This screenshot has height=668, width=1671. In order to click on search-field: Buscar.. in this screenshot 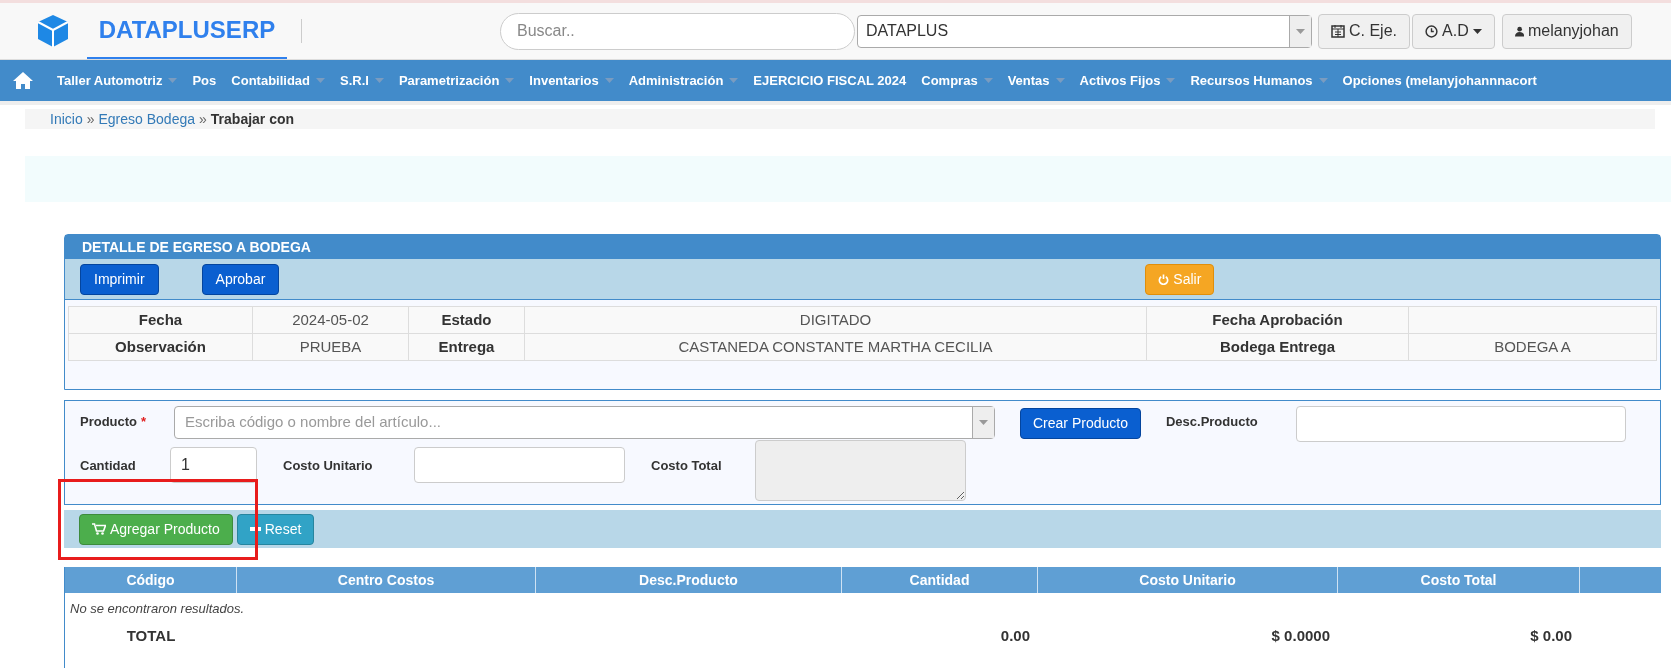, I will do `click(677, 31)`.